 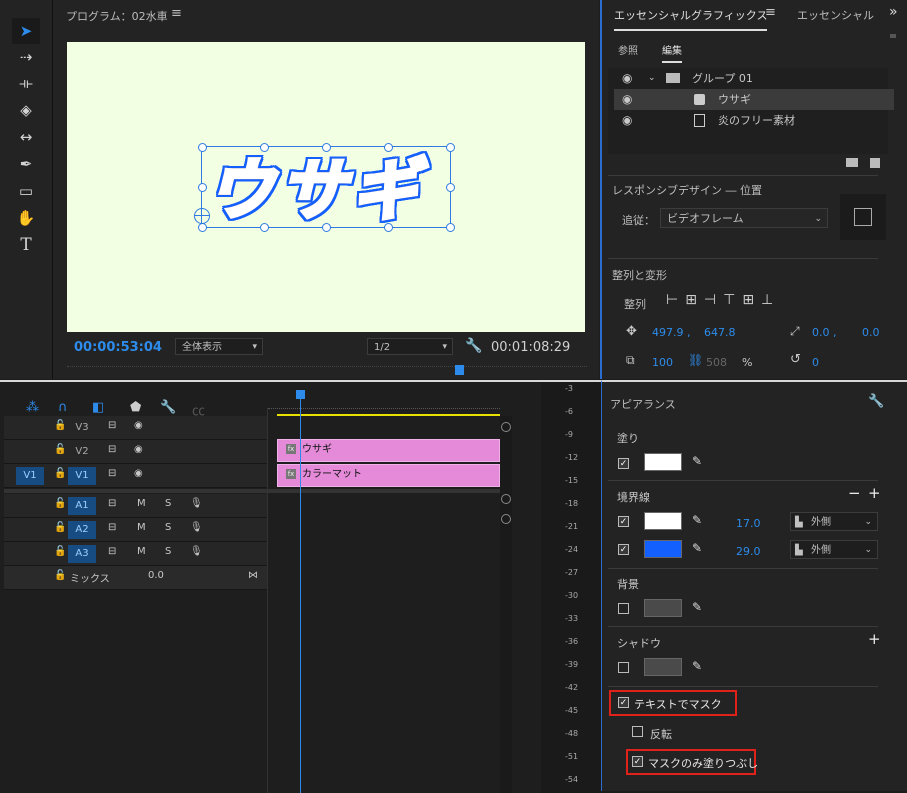 What do you see at coordinates (754, 120) in the screenshot?
I see `layer-row-video: ◉ 炎のフリー素材` at bounding box center [754, 120].